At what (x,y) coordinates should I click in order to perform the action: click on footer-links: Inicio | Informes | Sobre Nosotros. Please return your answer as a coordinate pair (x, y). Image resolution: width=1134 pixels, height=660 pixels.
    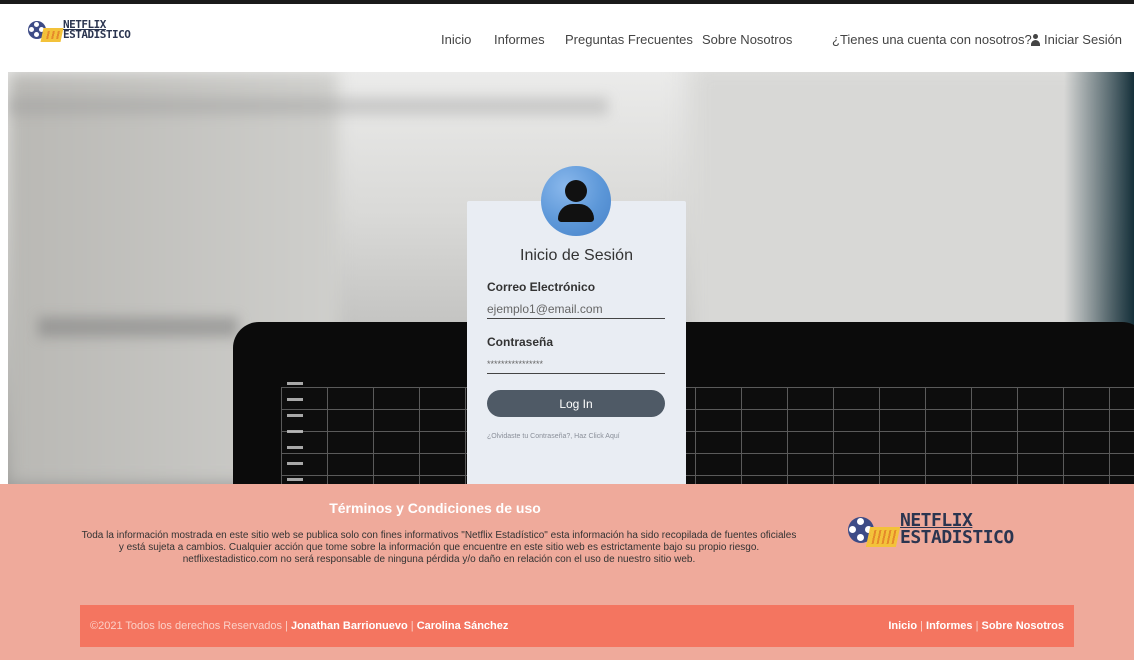
    Looking at the image, I should click on (976, 626).